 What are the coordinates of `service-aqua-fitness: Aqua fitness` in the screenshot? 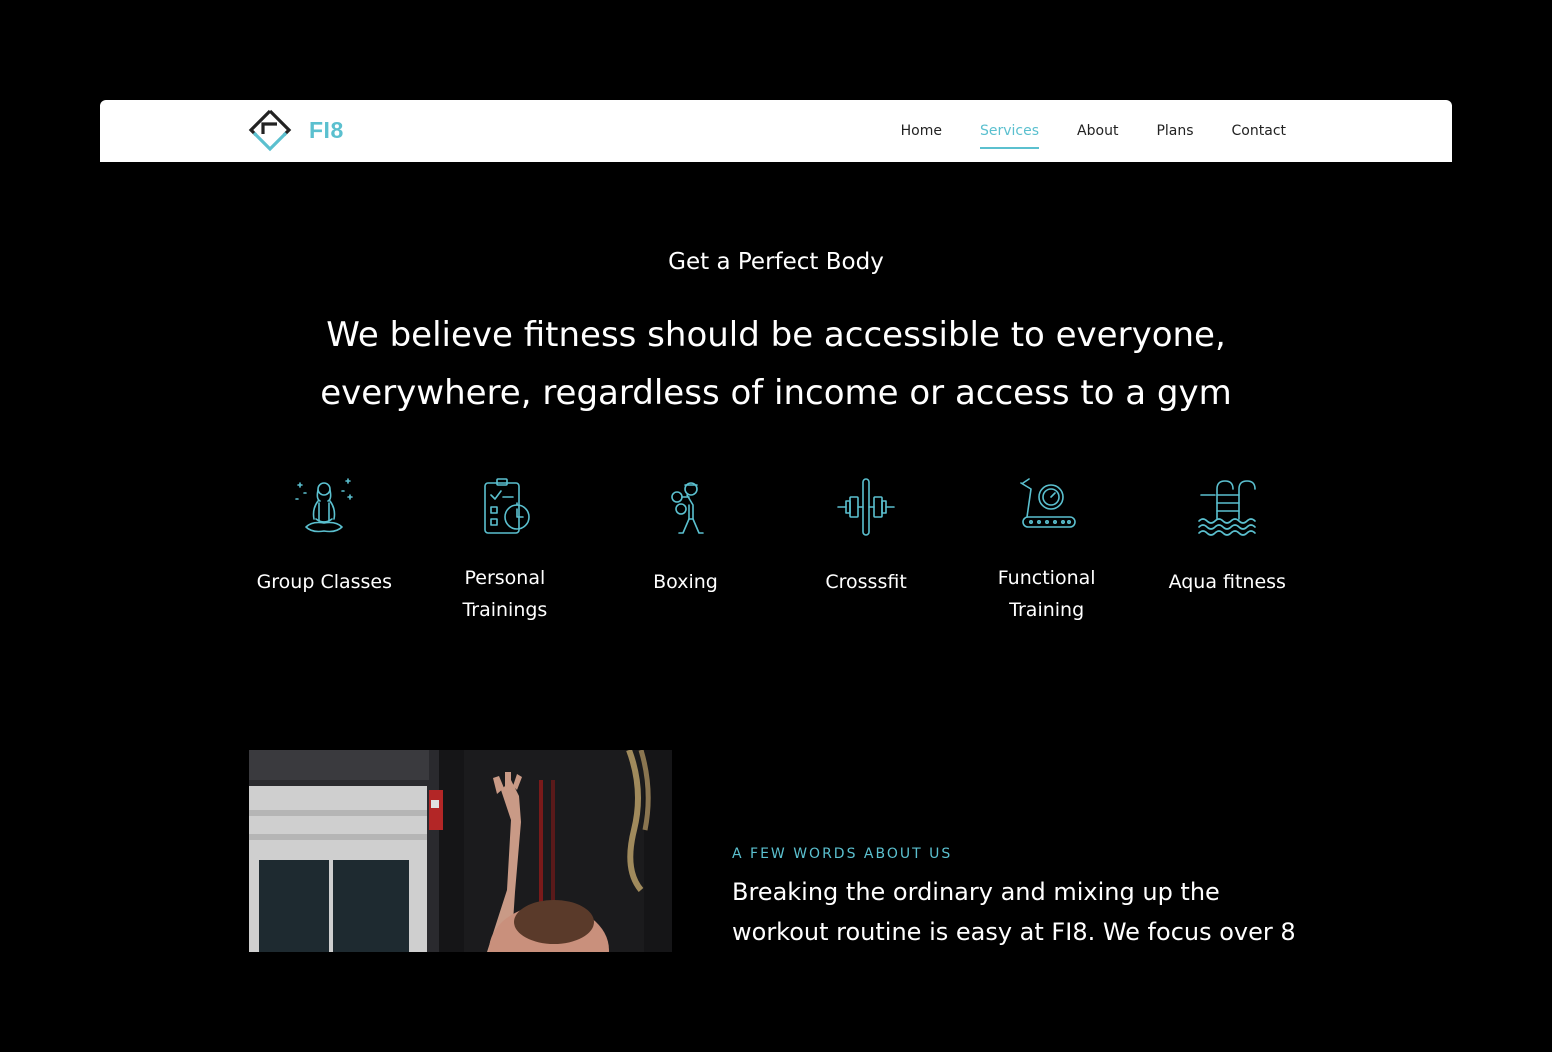 It's located at (1227, 550).